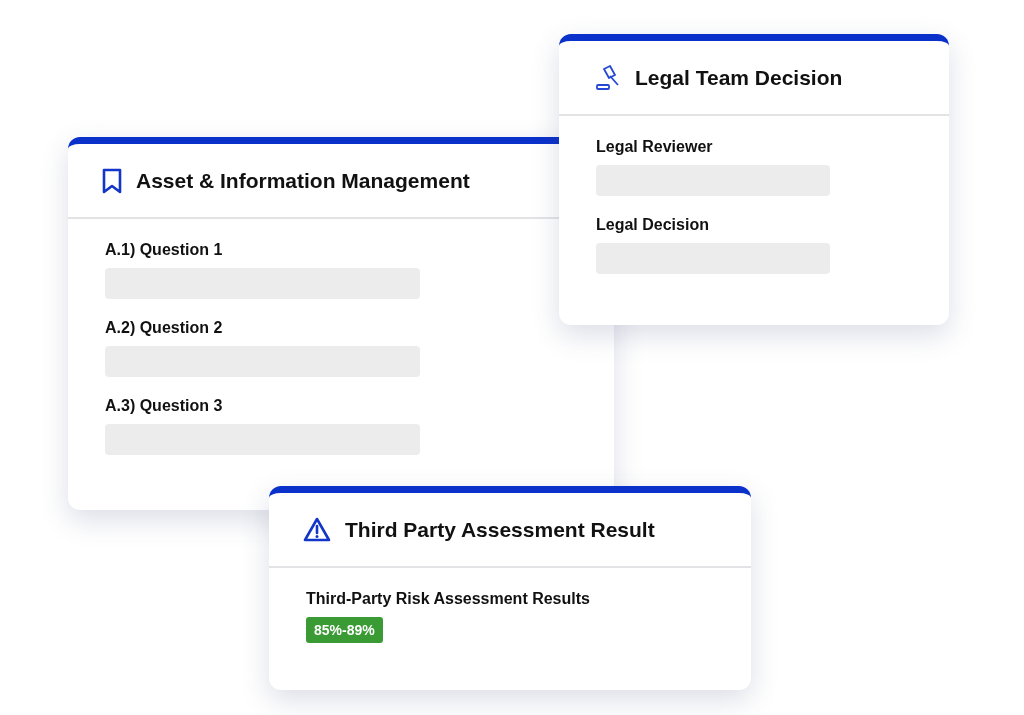 Image resolution: width=1024 pixels, height=715 pixels. I want to click on field-label: A.3) Question 3, so click(164, 406).